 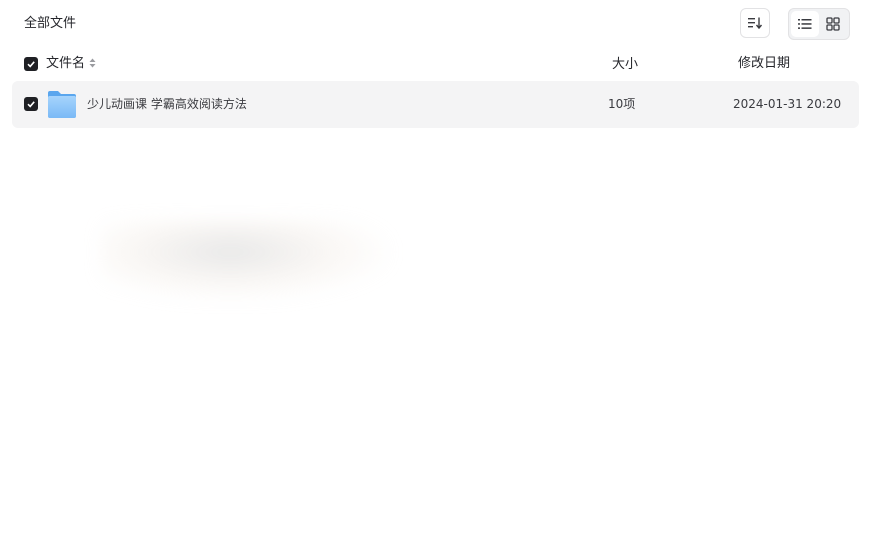 What do you see at coordinates (437, 64) in the screenshot?
I see `table-header: 文件名 大小 修改日期` at bounding box center [437, 64].